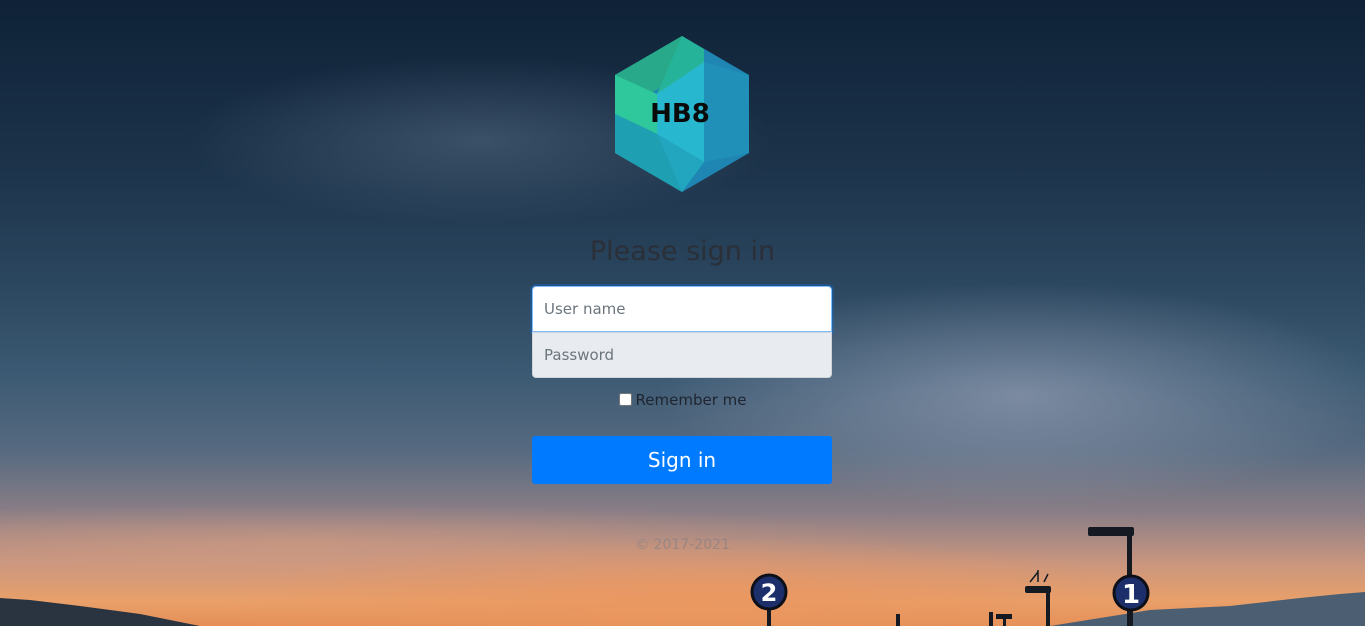 The width and height of the screenshot is (1365, 626). I want to click on hb8-logo: HB8, so click(682, 114).